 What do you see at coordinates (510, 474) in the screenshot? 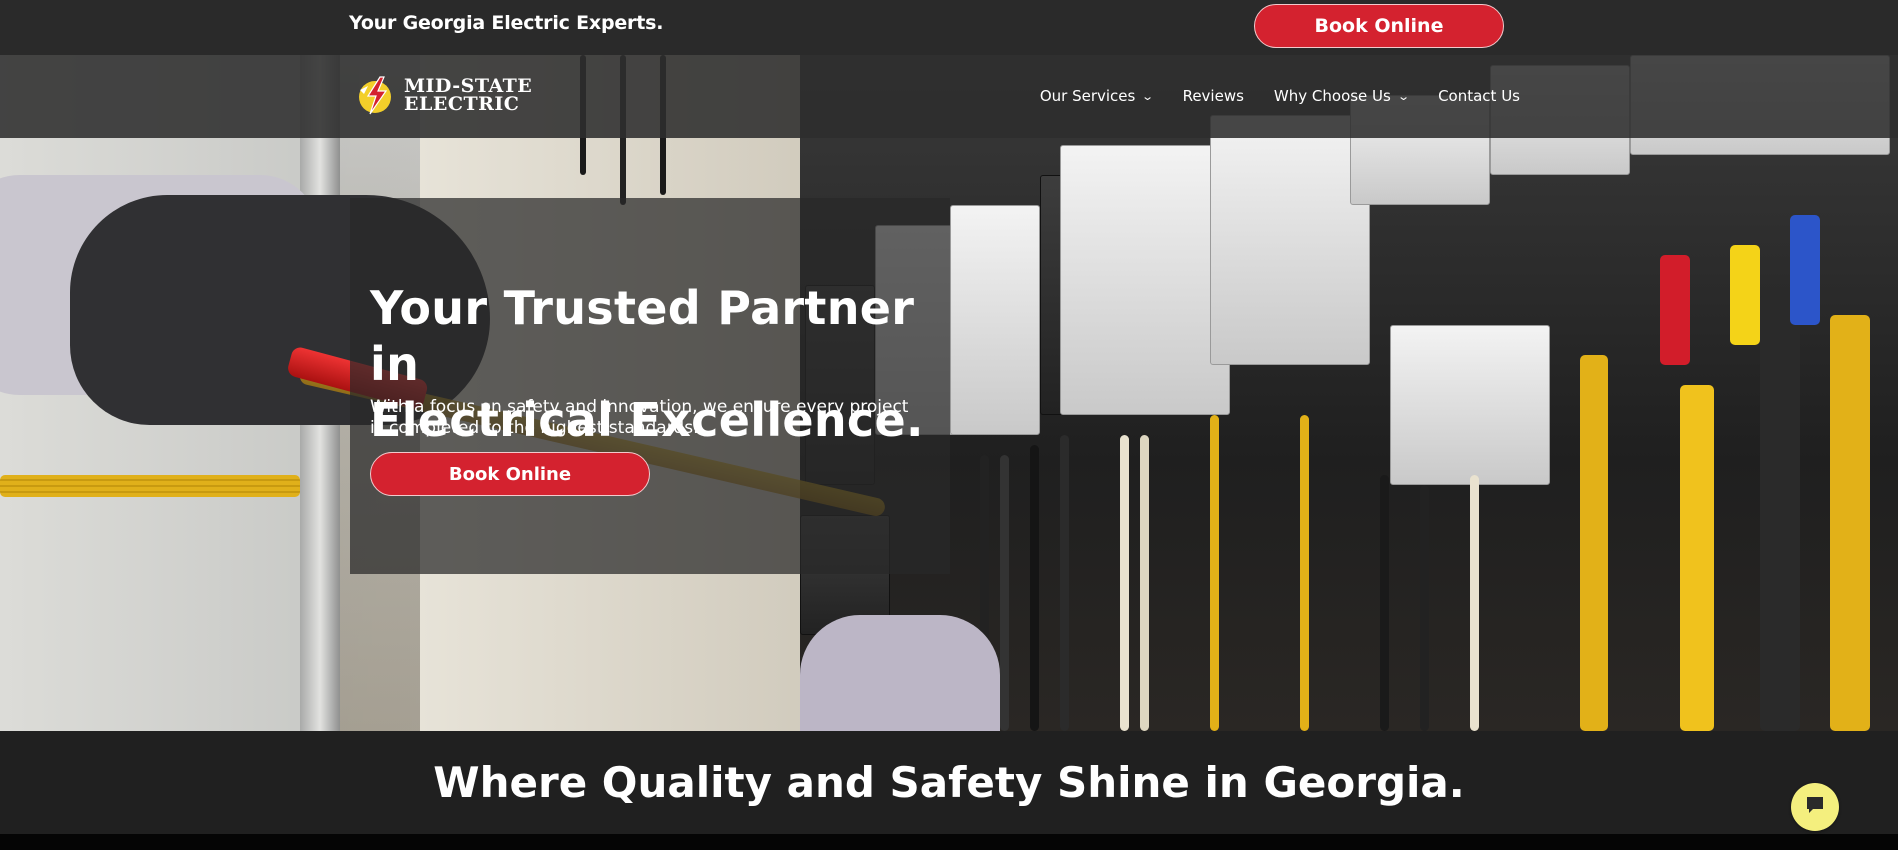
I see `hero-book-online-button: Book Online` at bounding box center [510, 474].